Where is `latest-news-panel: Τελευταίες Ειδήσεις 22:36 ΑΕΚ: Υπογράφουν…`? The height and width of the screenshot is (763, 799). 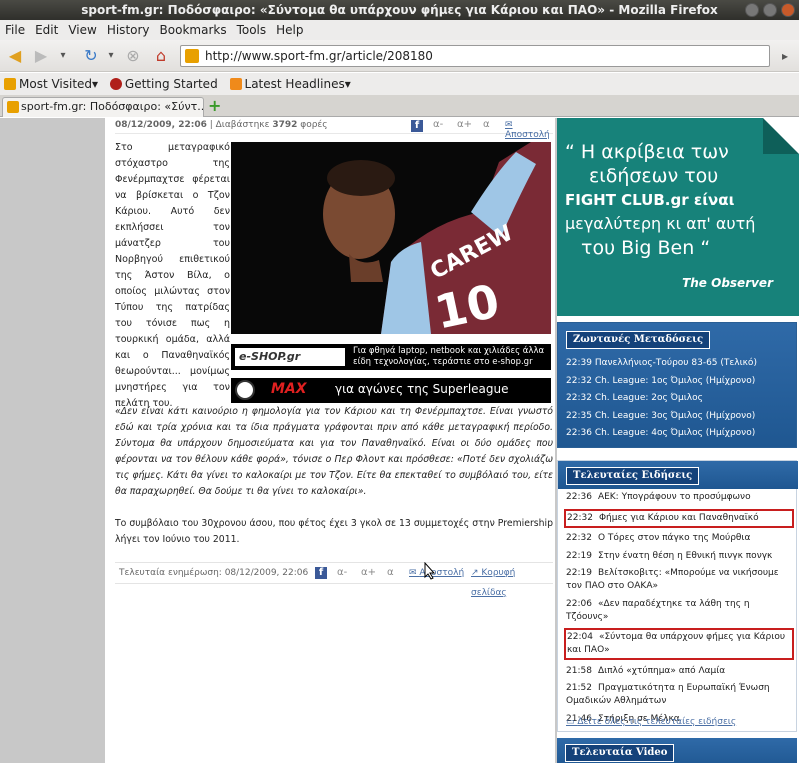
latest-news-panel: Τελευταίες Ειδήσεις 22:36 ΑΕΚ: Υπογράφουν… is located at coordinates (677, 596).